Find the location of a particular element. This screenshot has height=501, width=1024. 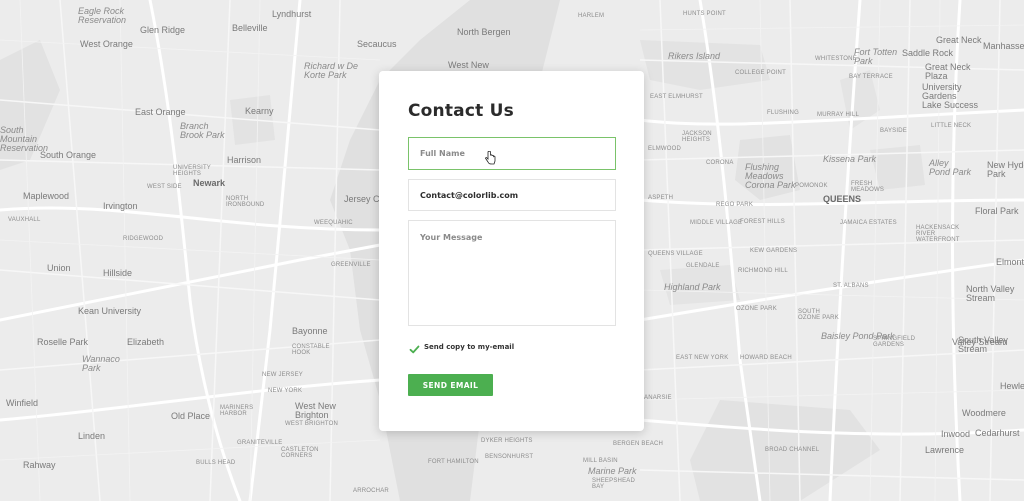

map-place-label: Roselle Park is located at coordinates (63, 342).